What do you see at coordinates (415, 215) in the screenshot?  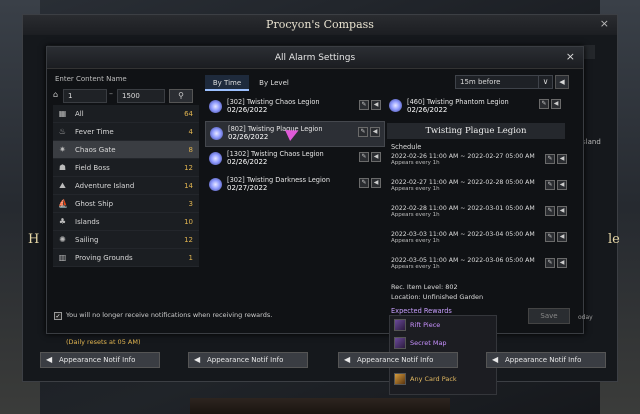 I see `schedule-repeat: Appears every 1h` at bounding box center [415, 215].